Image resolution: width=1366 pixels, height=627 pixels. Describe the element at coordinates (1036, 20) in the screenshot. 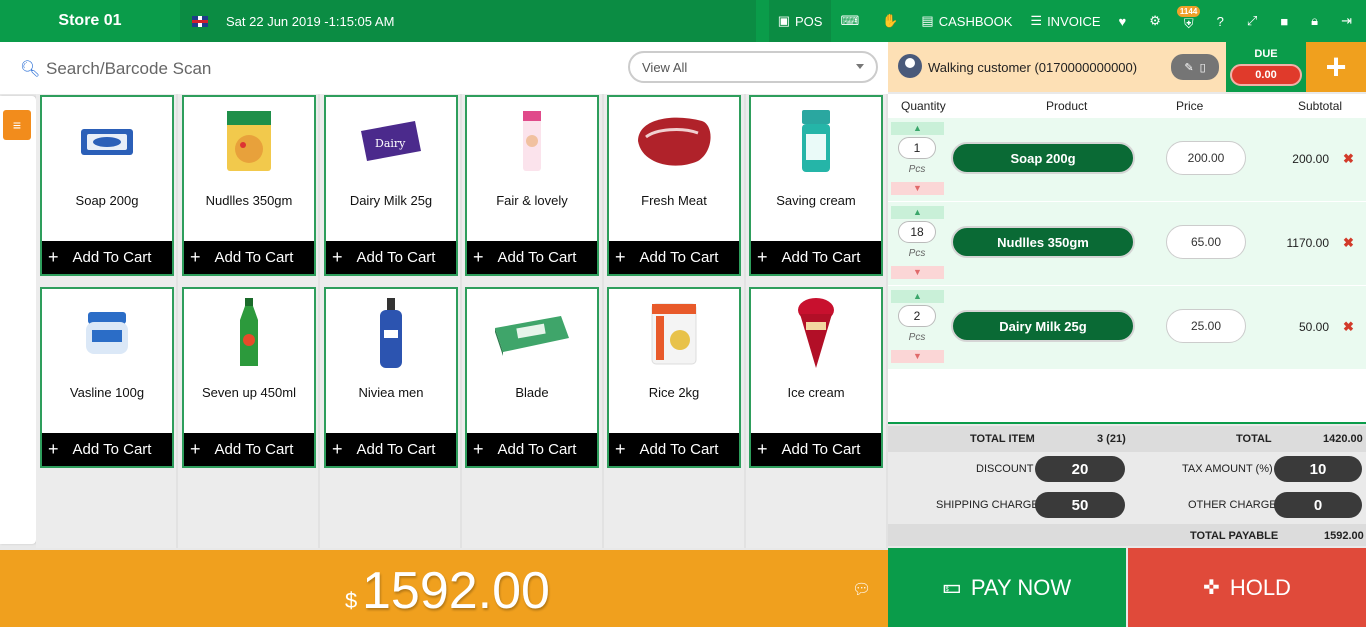

I see `list-icon: ☰` at that location.